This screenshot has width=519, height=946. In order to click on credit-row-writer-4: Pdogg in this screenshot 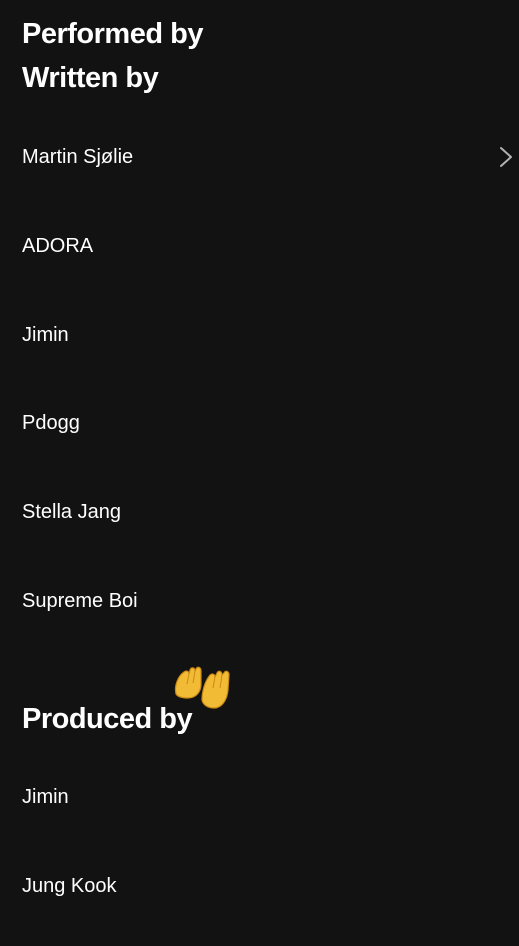, I will do `click(259, 423)`.